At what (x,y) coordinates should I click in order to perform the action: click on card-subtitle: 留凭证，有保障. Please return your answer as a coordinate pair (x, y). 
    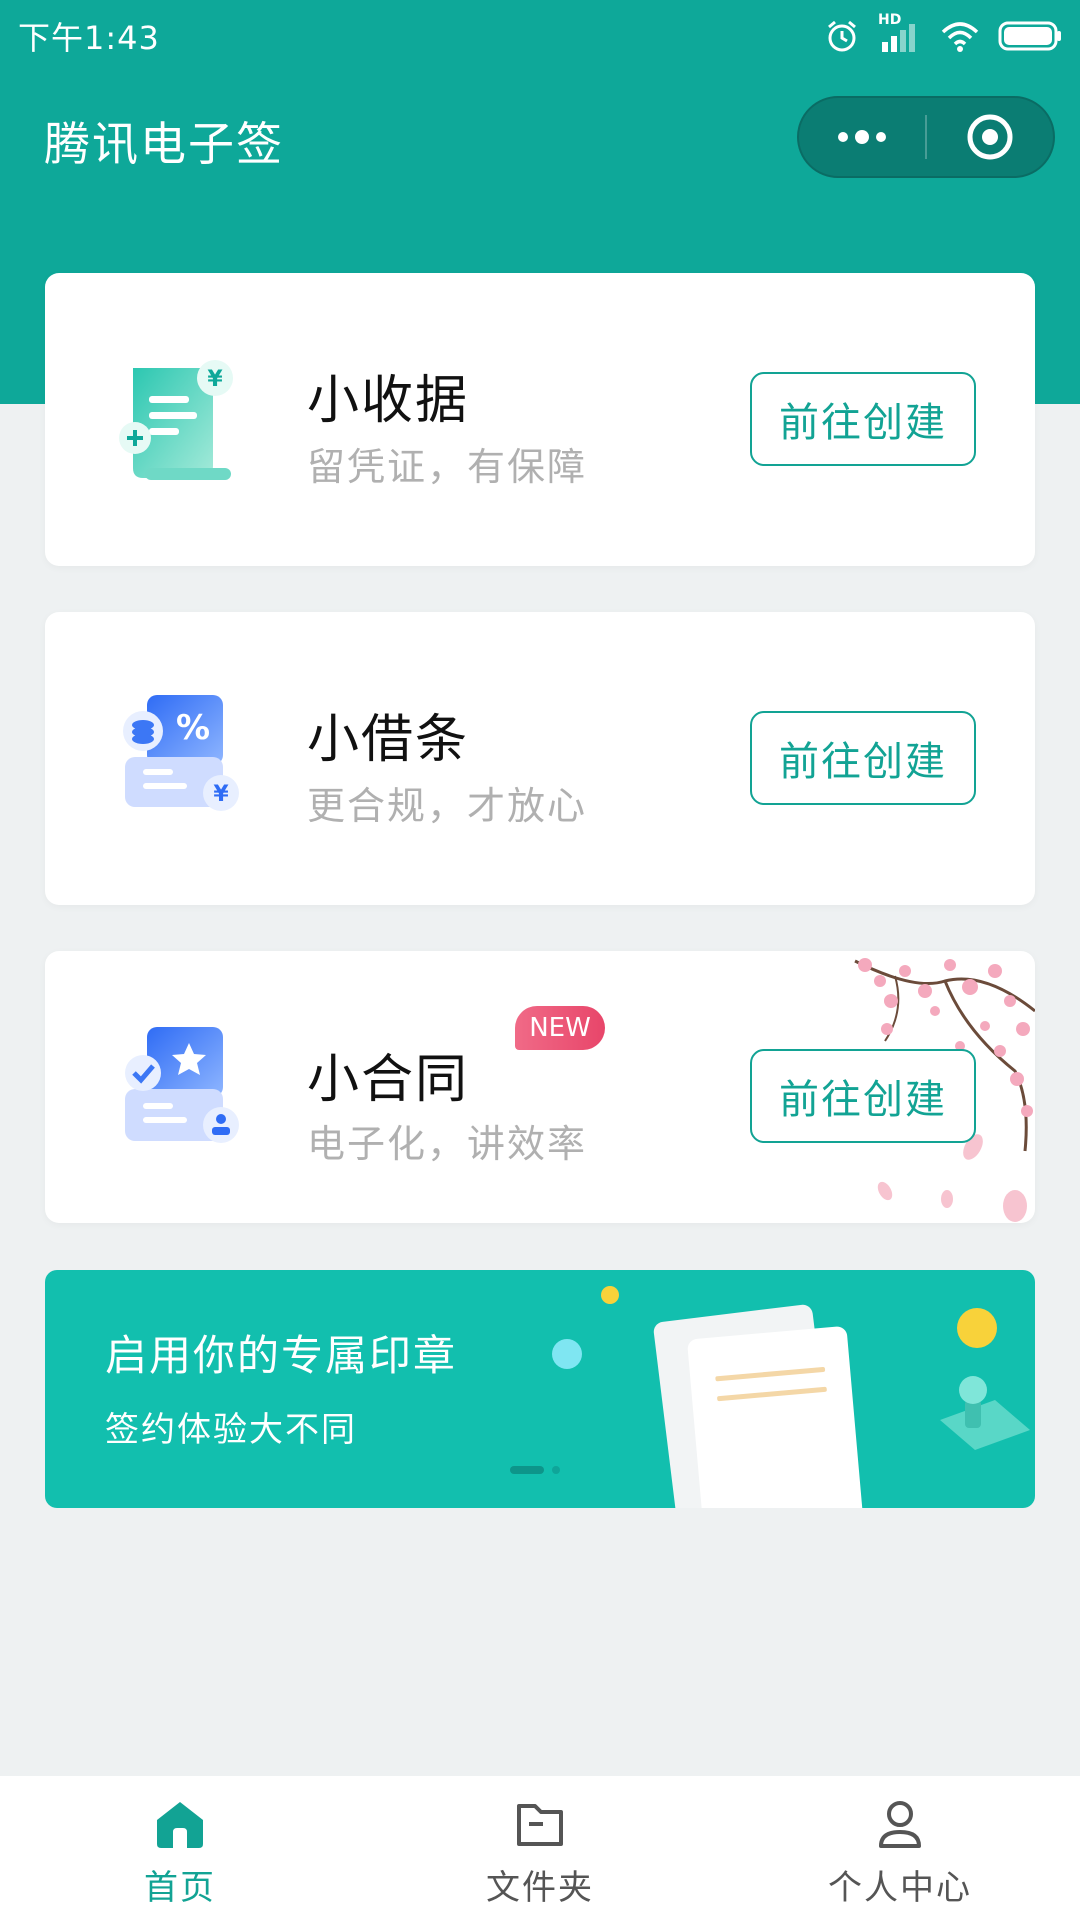
    Looking at the image, I should click on (447, 467).